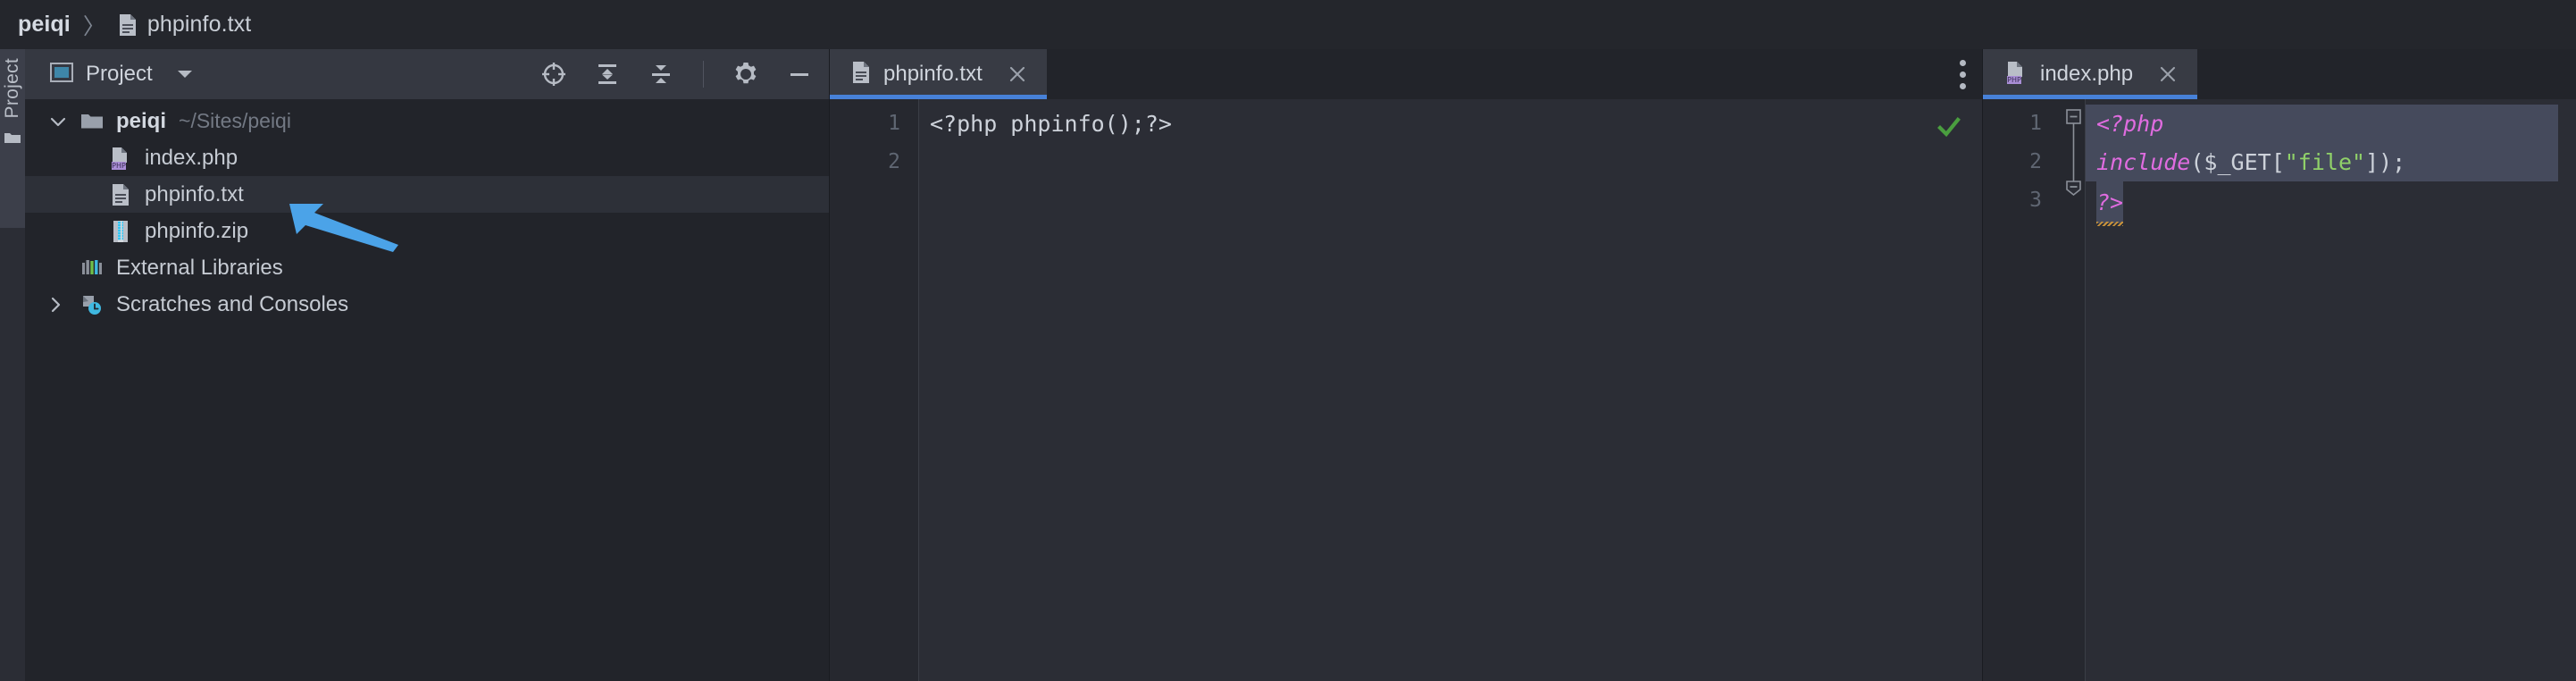 The width and height of the screenshot is (2576, 681). I want to click on editor-right-margin, so click(2567, 390).